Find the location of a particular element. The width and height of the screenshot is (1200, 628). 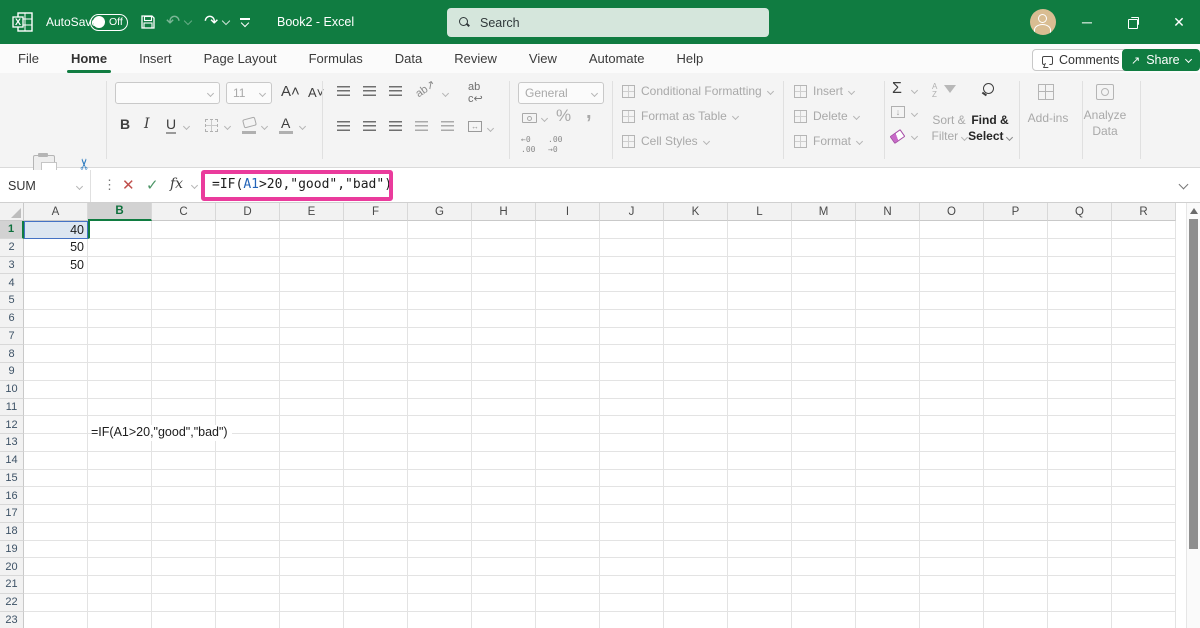

cell-J22 is located at coordinates (632, 602).